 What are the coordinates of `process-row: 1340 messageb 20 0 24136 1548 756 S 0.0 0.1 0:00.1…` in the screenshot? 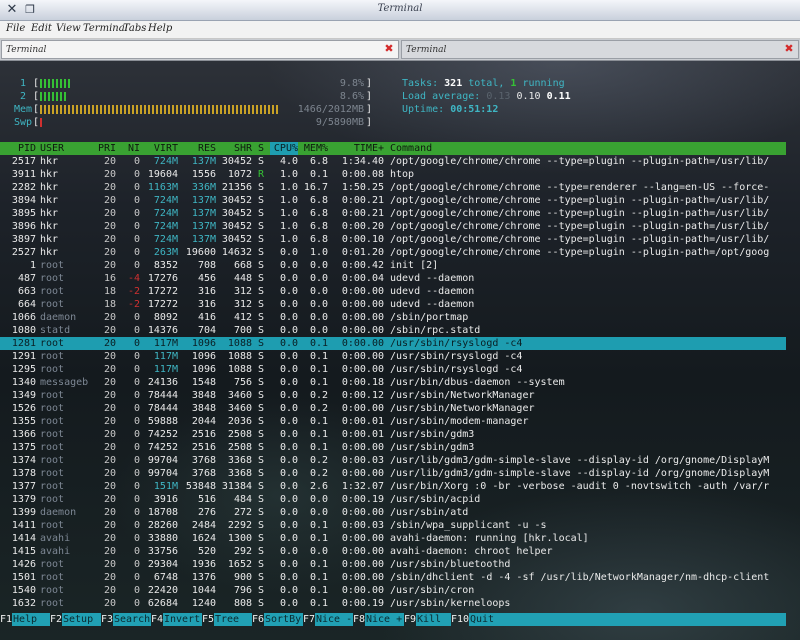 It's located at (393, 382).